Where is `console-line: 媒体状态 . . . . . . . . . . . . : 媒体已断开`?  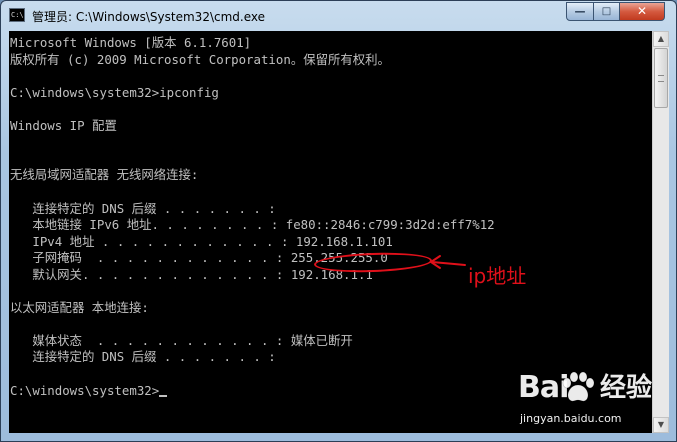 console-line: 媒体状态 . . . . . . . . . . . . : 媒体已断开 is located at coordinates (181, 340).